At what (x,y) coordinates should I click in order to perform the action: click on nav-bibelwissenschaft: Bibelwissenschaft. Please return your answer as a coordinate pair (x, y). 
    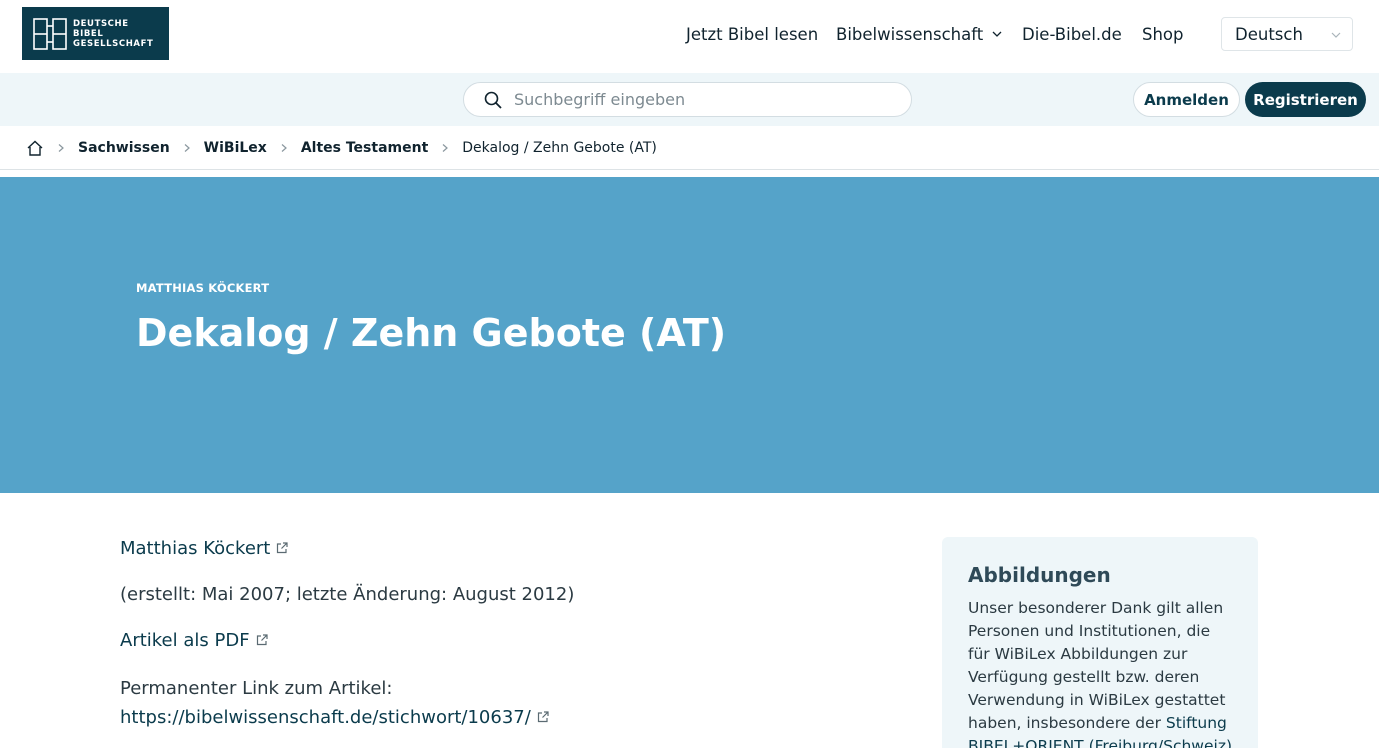
    Looking at the image, I should click on (919, 34).